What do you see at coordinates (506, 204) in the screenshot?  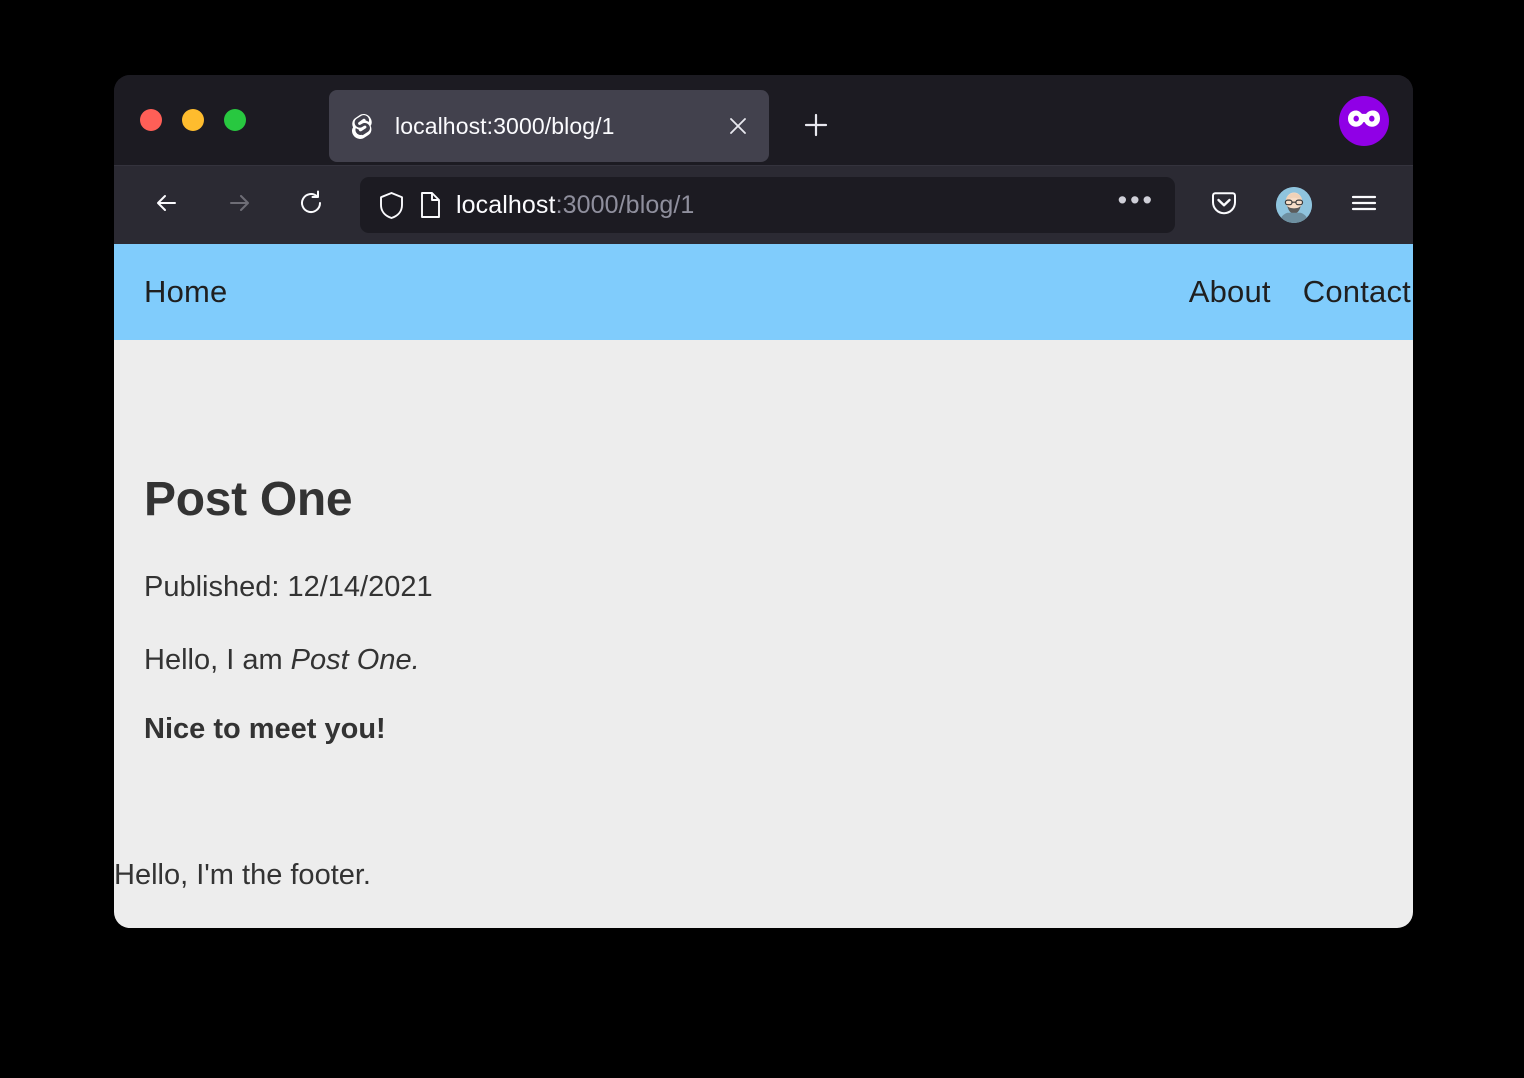 I see `url-host: localhost` at bounding box center [506, 204].